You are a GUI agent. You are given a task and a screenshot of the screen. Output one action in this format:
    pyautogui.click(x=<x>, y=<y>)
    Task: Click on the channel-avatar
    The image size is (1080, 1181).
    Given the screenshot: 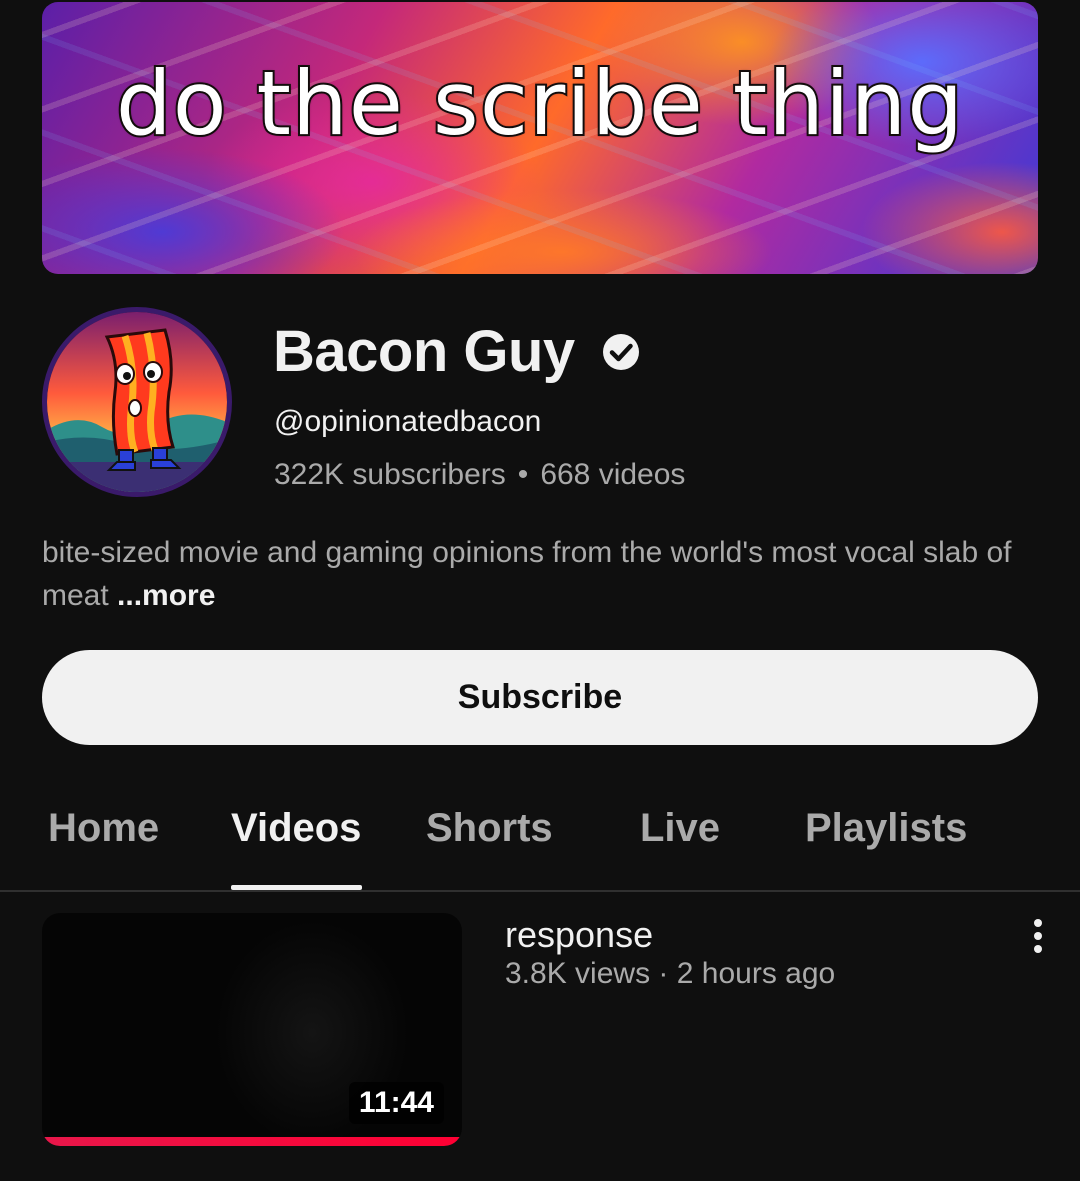 What is the action you would take?
    pyautogui.click(x=137, y=402)
    